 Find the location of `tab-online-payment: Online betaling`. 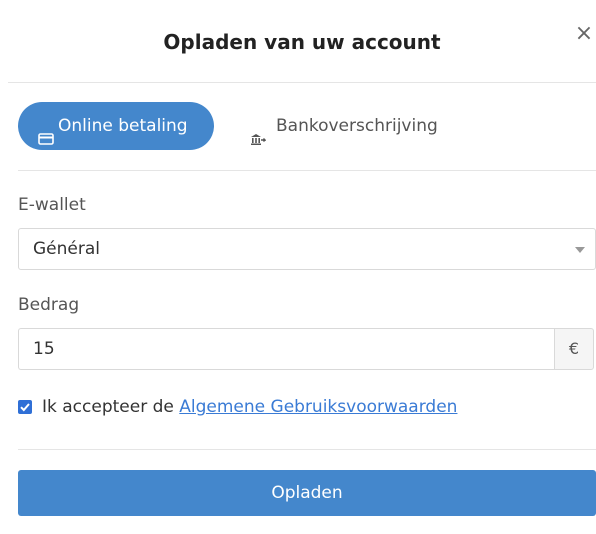

tab-online-payment: Online betaling is located at coordinates (116, 126).